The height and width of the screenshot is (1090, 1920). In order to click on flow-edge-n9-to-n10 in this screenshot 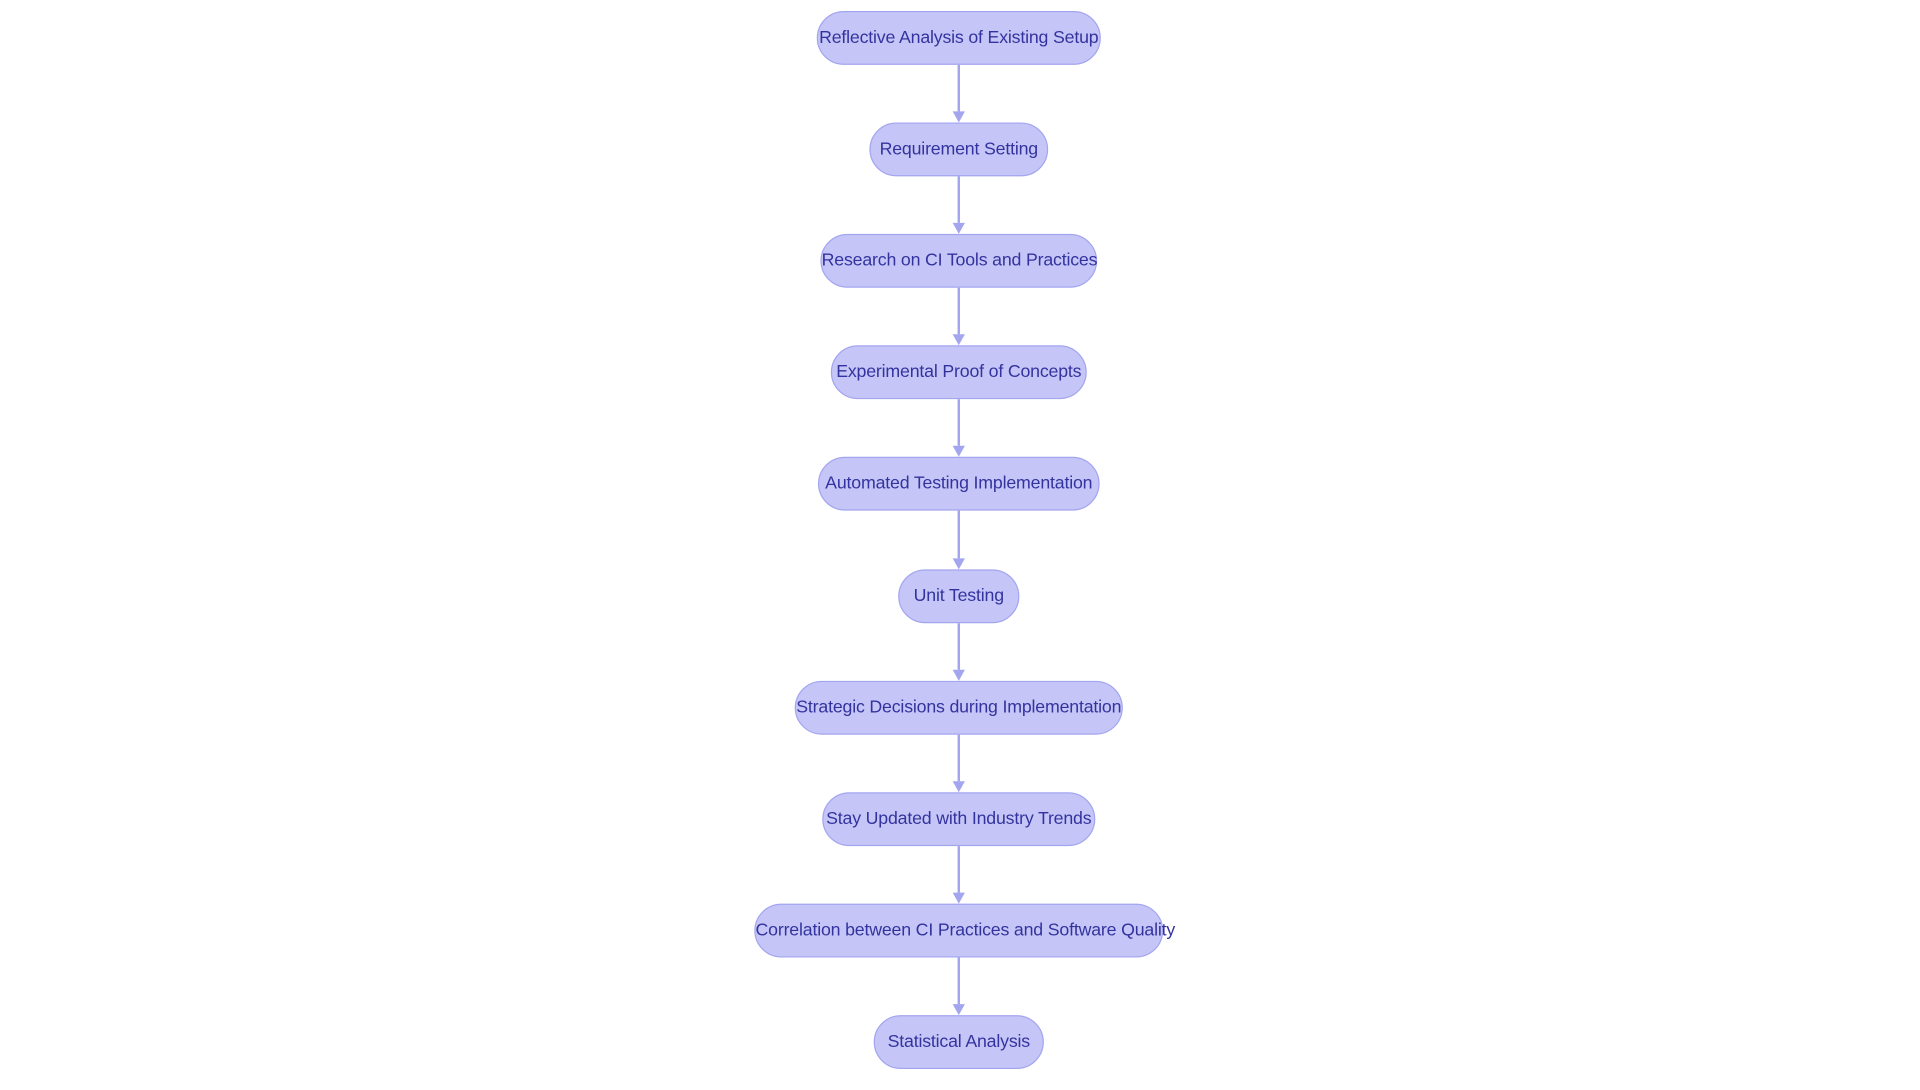, I will do `click(958, 986)`.